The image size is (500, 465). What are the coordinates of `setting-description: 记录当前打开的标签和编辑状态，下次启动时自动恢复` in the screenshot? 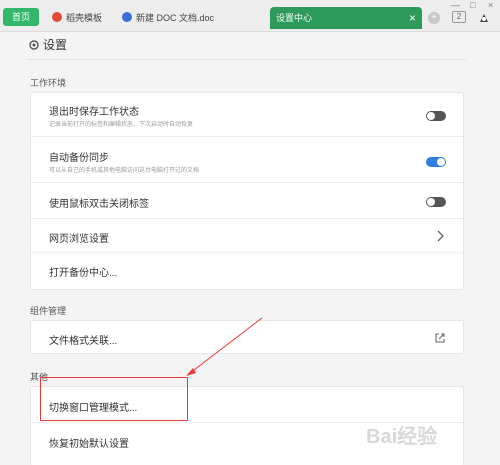 It's located at (121, 125).